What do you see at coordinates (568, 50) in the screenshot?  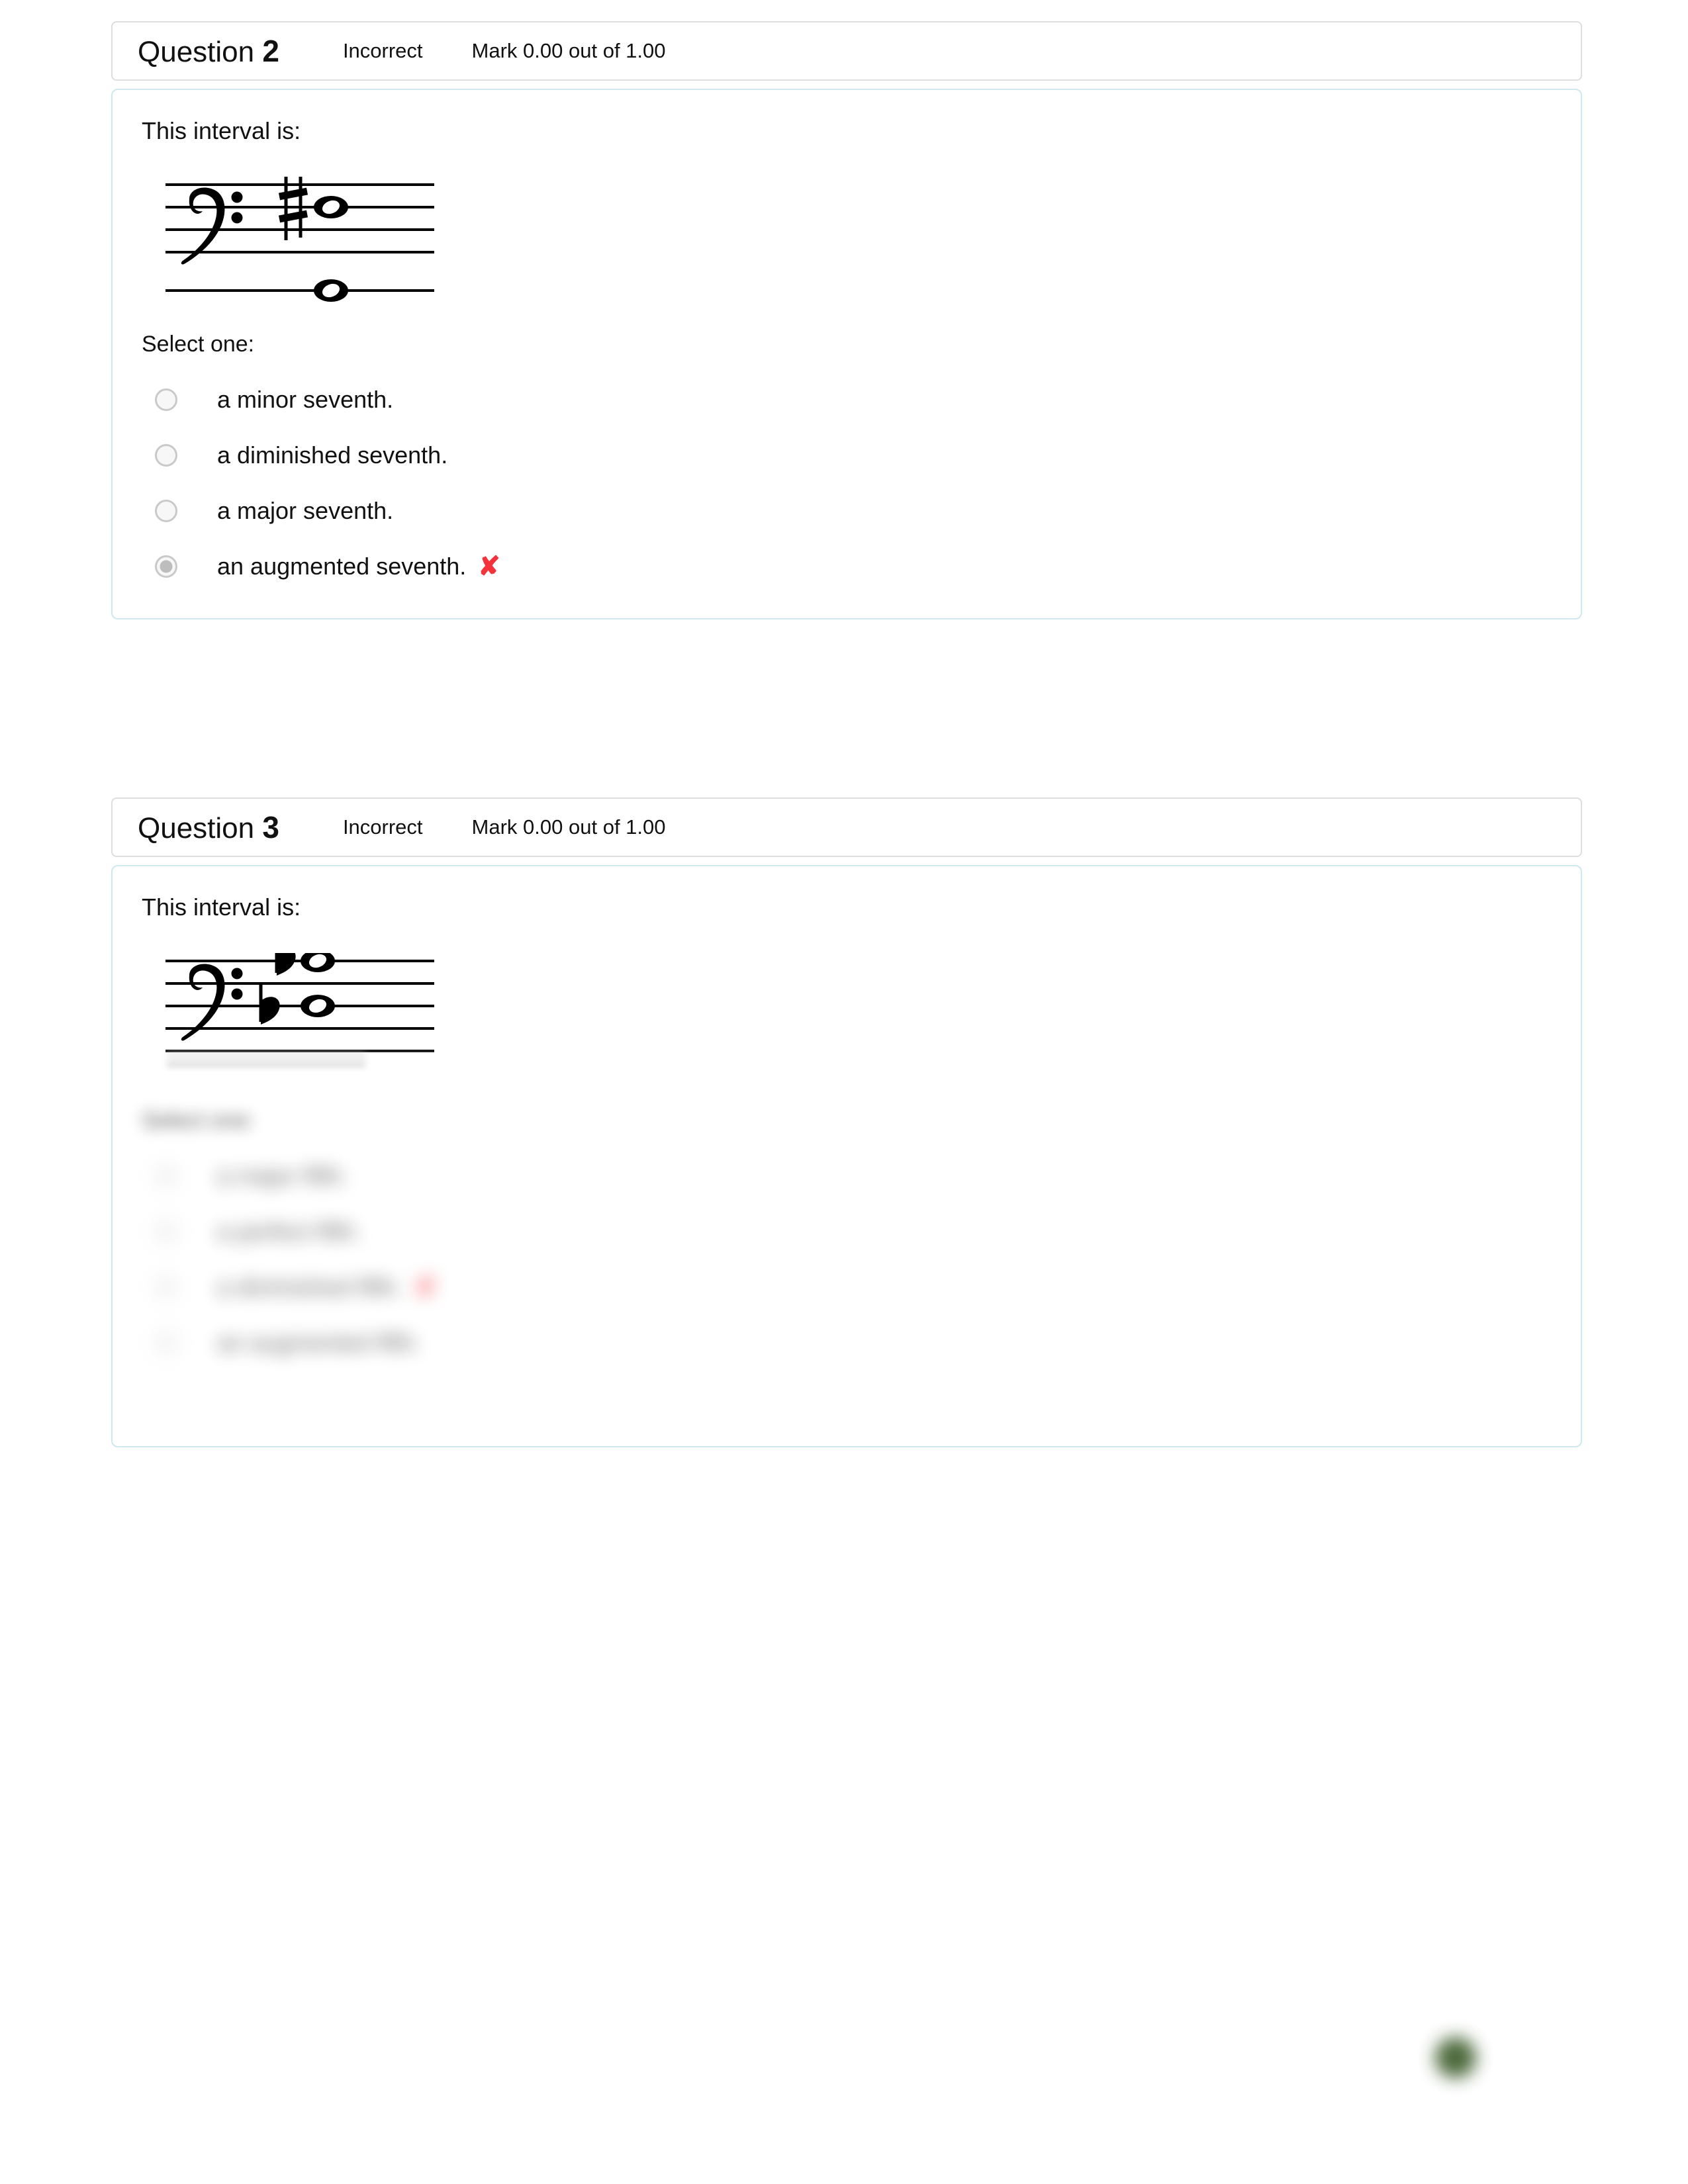 I see `question-mark-2: Mark 0.00 out of 1.00` at bounding box center [568, 50].